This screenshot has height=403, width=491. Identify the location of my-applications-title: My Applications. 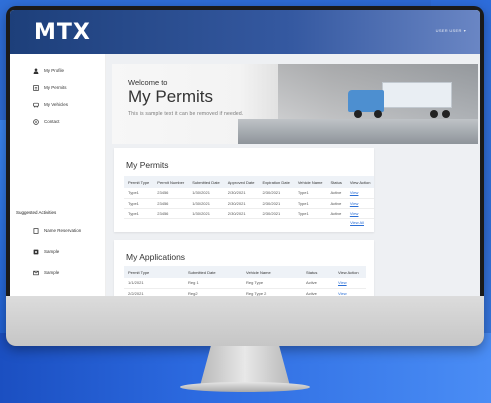
(156, 257).